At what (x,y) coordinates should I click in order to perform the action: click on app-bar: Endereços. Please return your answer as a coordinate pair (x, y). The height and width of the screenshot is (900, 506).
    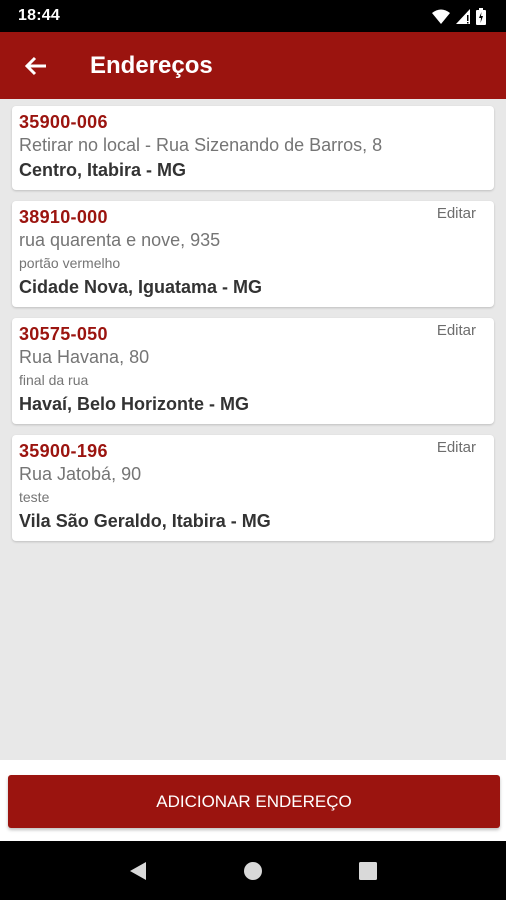
    Looking at the image, I should click on (253, 65).